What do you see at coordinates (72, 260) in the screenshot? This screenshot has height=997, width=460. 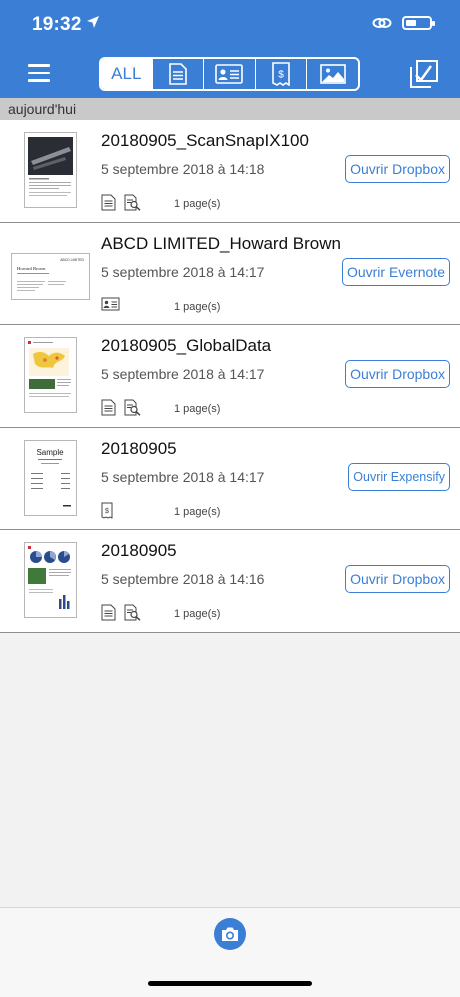 I see `card-company-text: ABCD LIMITED` at bounding box center [72, 260].